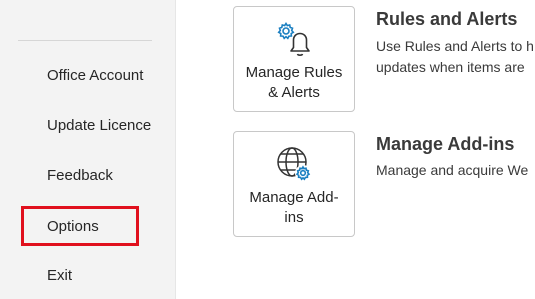 Image resolution: width=535 pixels, height=299 pixels. What do you see at coordinates (445, 144) in the screenshot?
I see `section-title-manage-add-ins: Manage Add-ins` at bounding box center [445, 144].